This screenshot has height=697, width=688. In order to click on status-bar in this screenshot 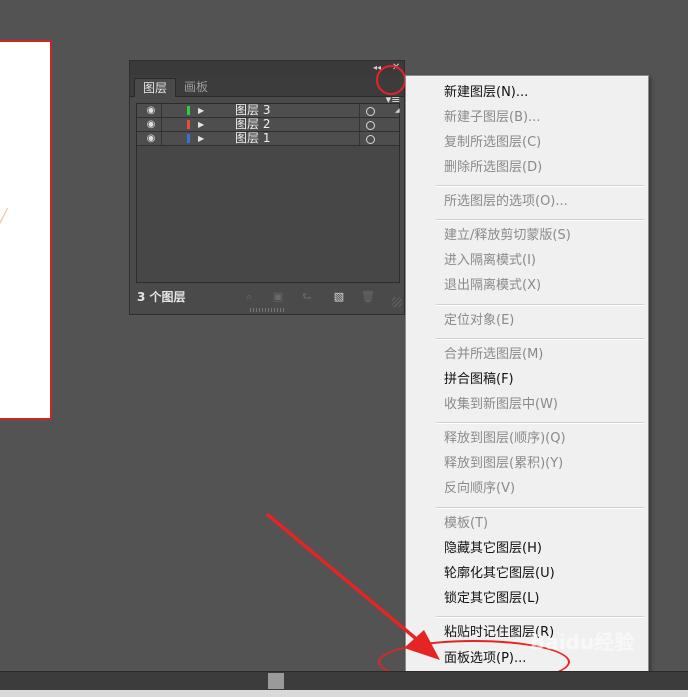, I will do `click(344, 681)`.